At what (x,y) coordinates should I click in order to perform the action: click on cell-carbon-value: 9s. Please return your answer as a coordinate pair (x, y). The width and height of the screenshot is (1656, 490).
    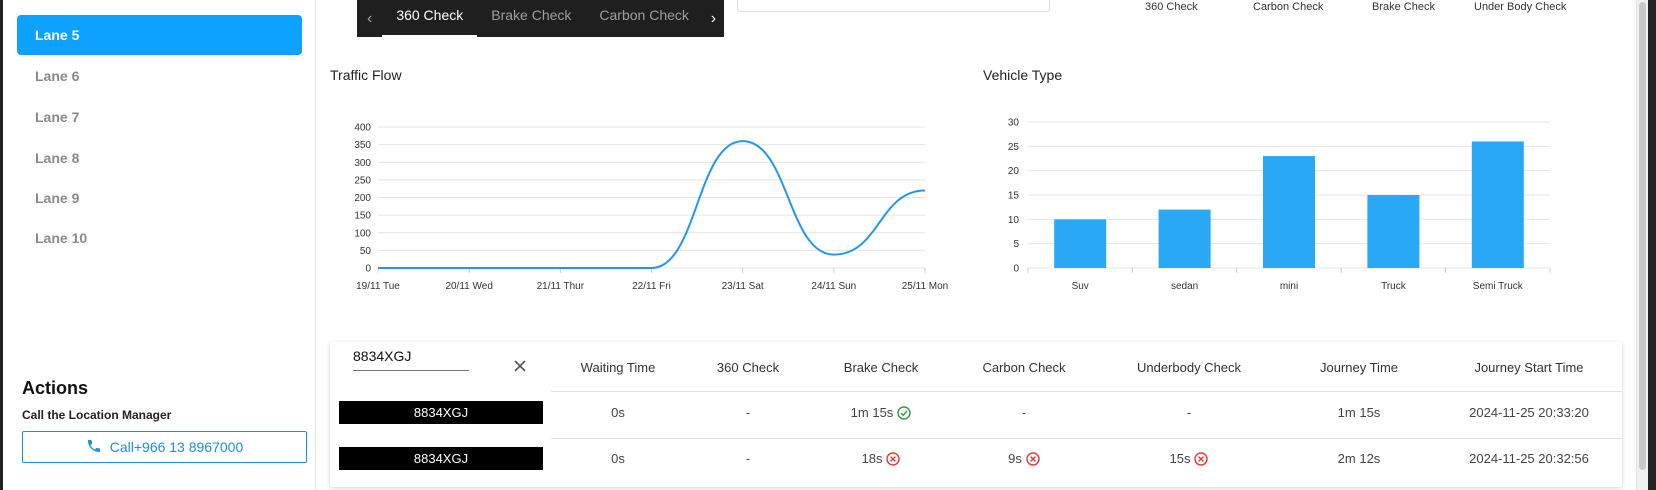
    Looking at the image, I should click on (1015, 458).